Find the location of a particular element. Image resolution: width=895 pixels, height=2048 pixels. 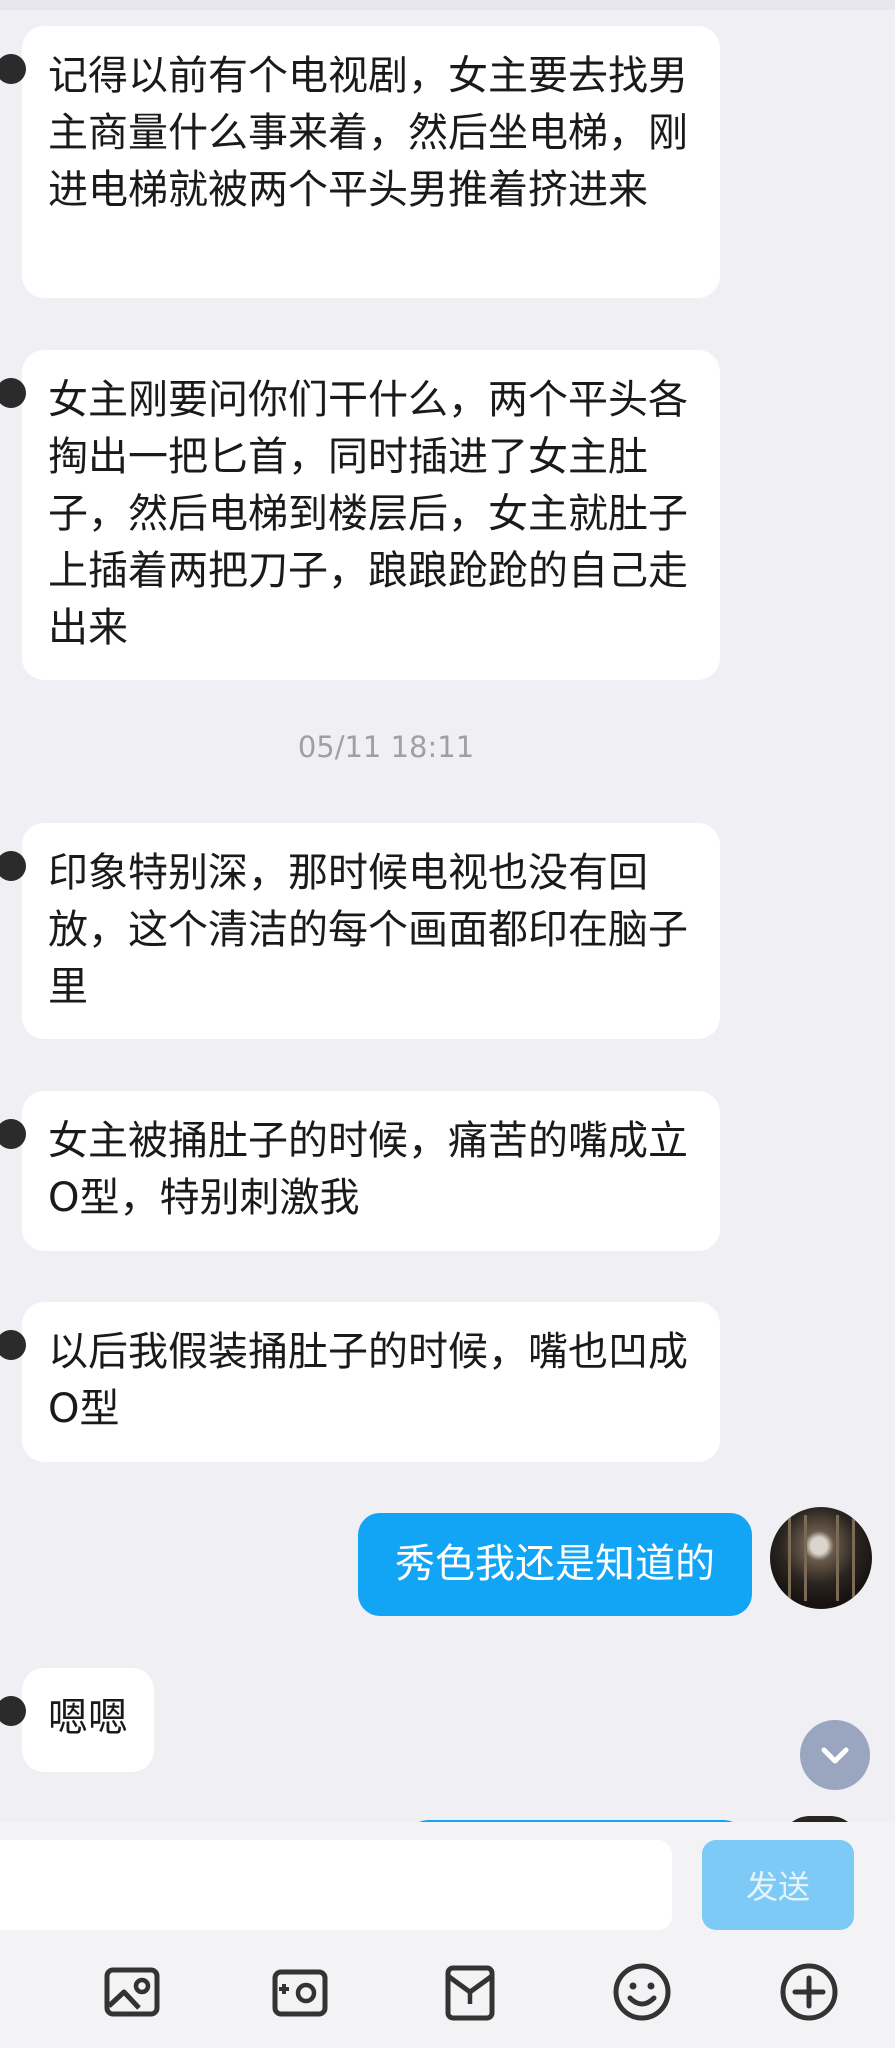

send-button: 发送 is located at coordinates (778, 1885).